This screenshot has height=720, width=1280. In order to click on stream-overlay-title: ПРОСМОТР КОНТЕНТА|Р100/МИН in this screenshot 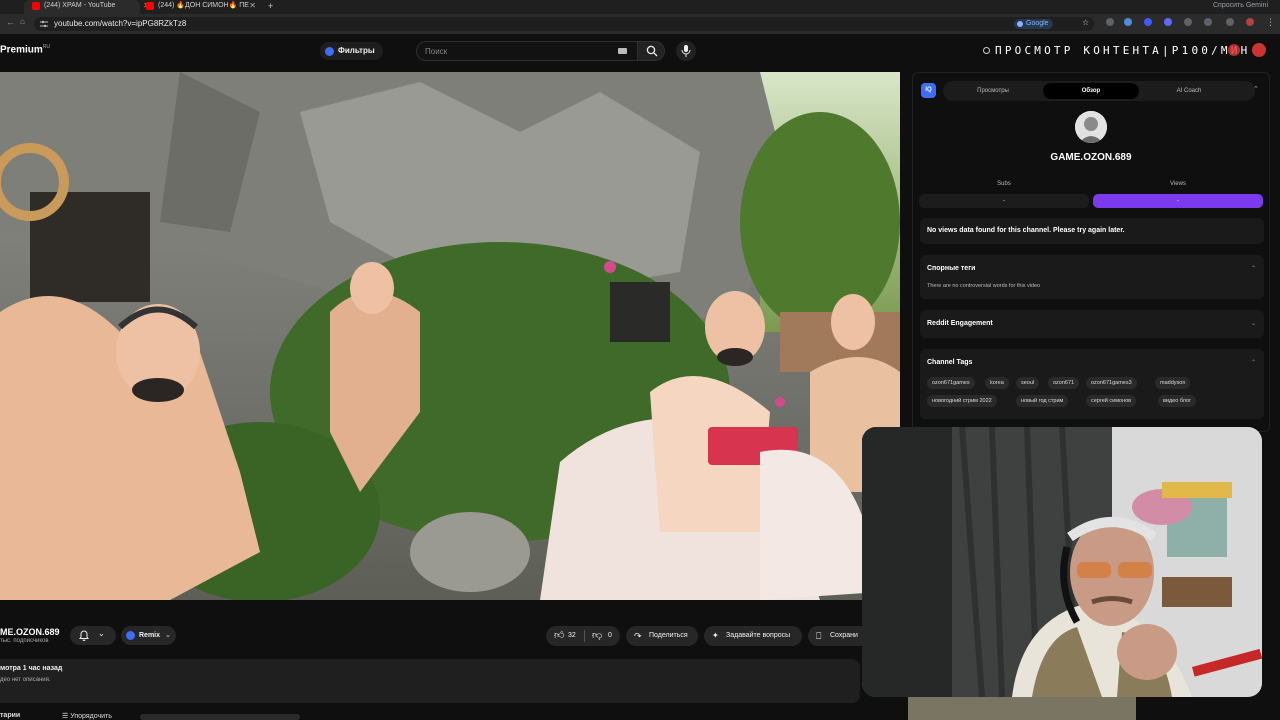, I will do `click(1123, 50)`.